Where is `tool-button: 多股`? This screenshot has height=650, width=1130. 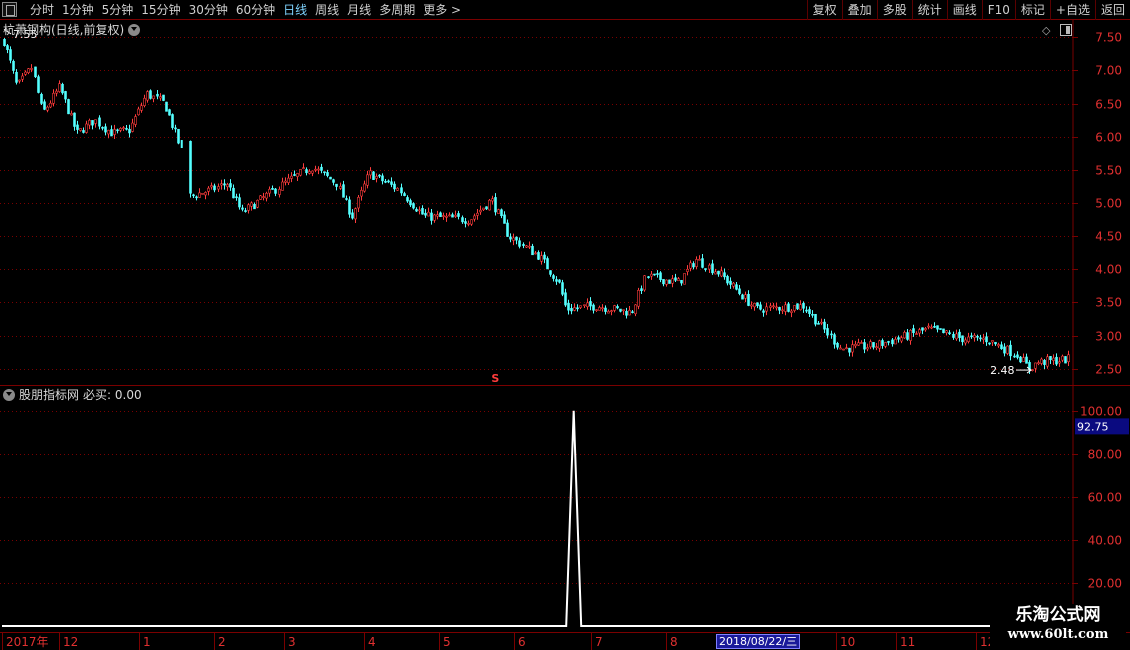 tool-button: 多股 is located at coordinates (894, 10).